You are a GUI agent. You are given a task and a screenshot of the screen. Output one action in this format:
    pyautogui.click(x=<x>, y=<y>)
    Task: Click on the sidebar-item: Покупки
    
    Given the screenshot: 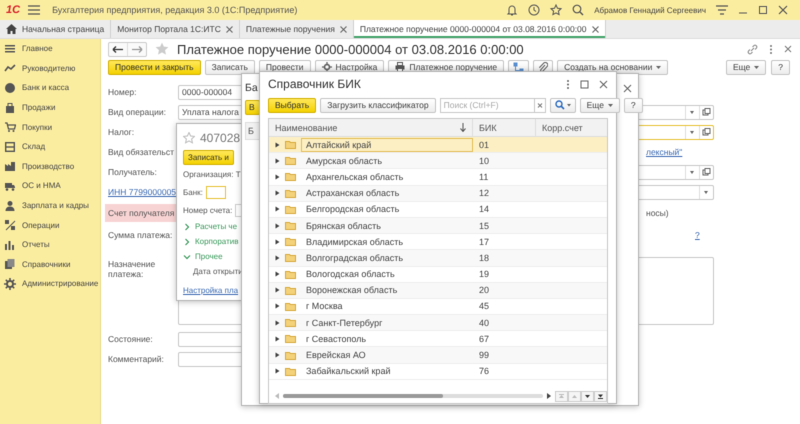 What is the action you would take?
    pyautogui.click(x=50, y=127)
    